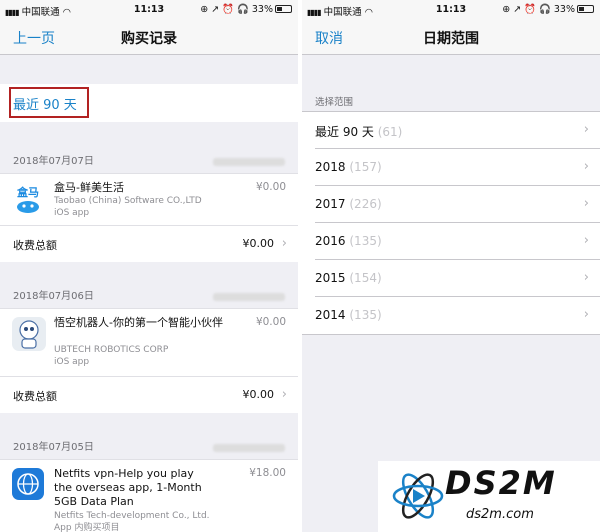 This screenshot has height=532, width=600. What do you see at coordinates (45, 103) in the screenshot?
I see `date-range-label: 最近 90 天` at bounding box center [45, 103].